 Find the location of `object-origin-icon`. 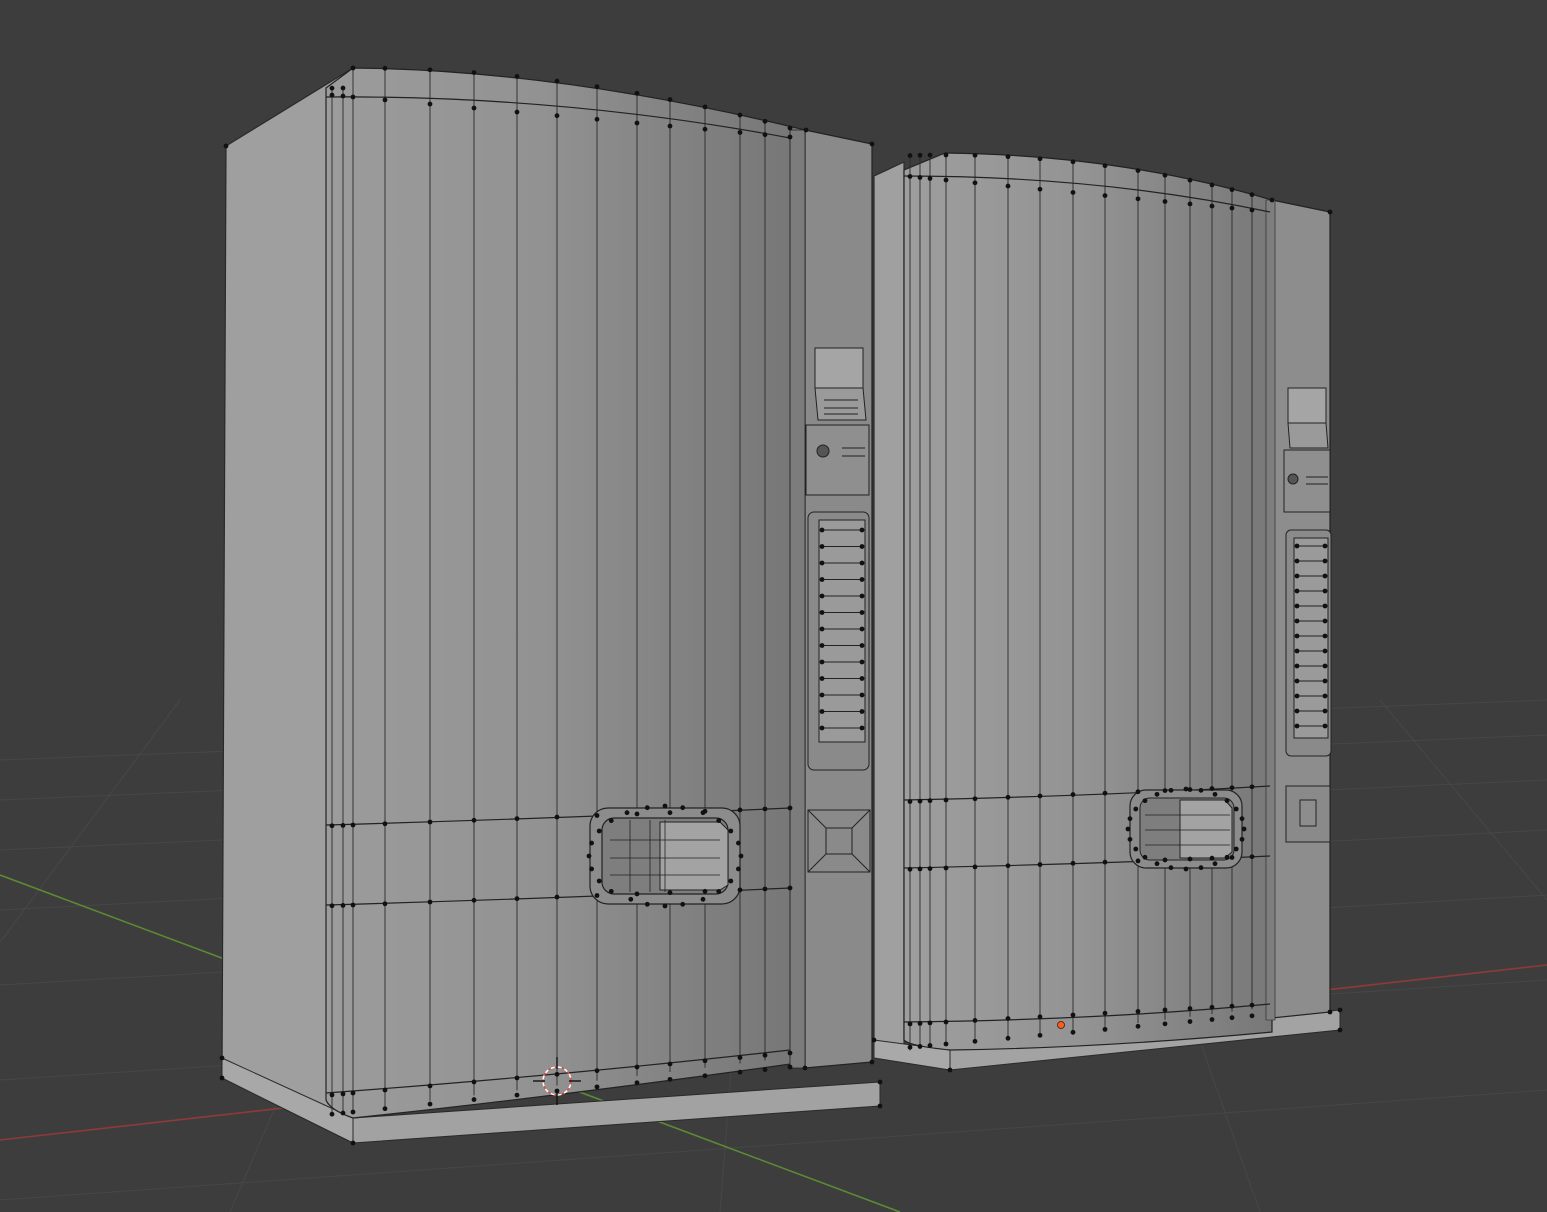

object-origin-icon is located at coordinates (1061, 1025).